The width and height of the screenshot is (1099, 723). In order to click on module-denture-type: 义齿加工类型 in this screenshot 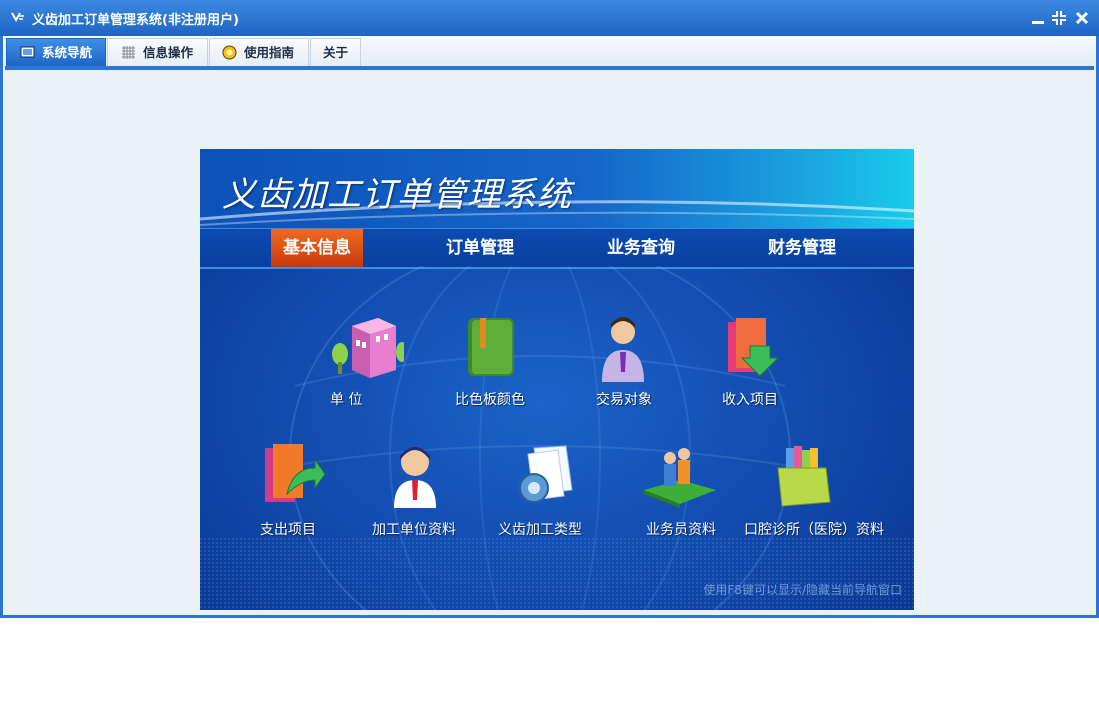, I will do `click(546, 494)`.